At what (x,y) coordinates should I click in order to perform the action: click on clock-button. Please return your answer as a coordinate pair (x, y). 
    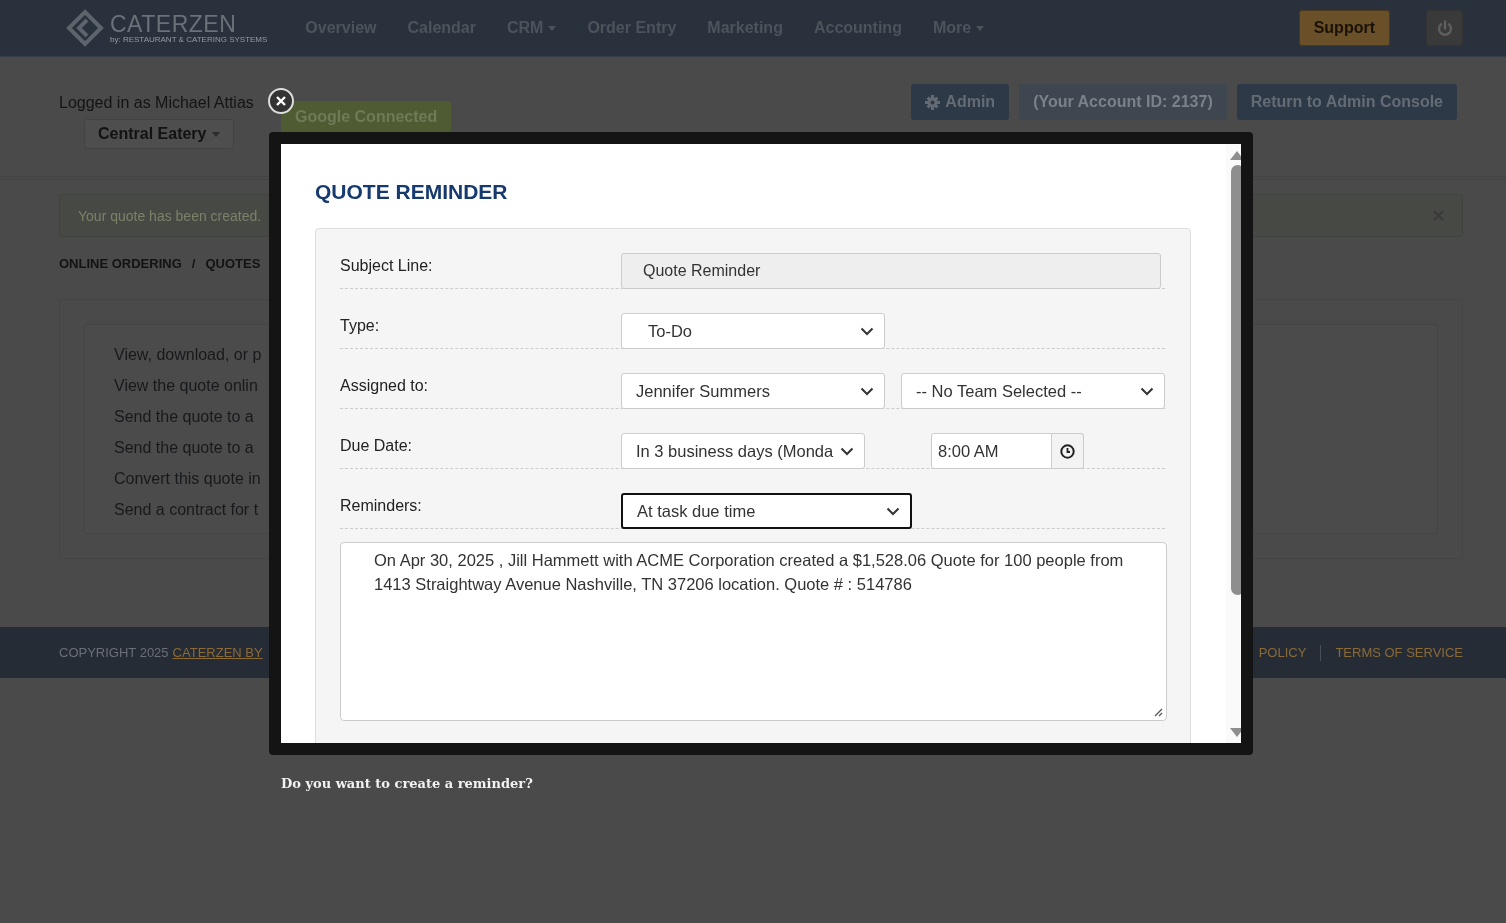
    Looking at the image, I should click on (1068, 451).